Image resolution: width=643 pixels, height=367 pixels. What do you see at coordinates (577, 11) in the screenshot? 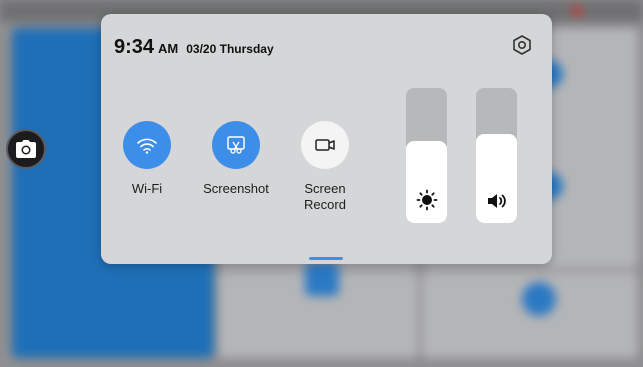
I see `notification-dot` at bounding box center [577, 11].